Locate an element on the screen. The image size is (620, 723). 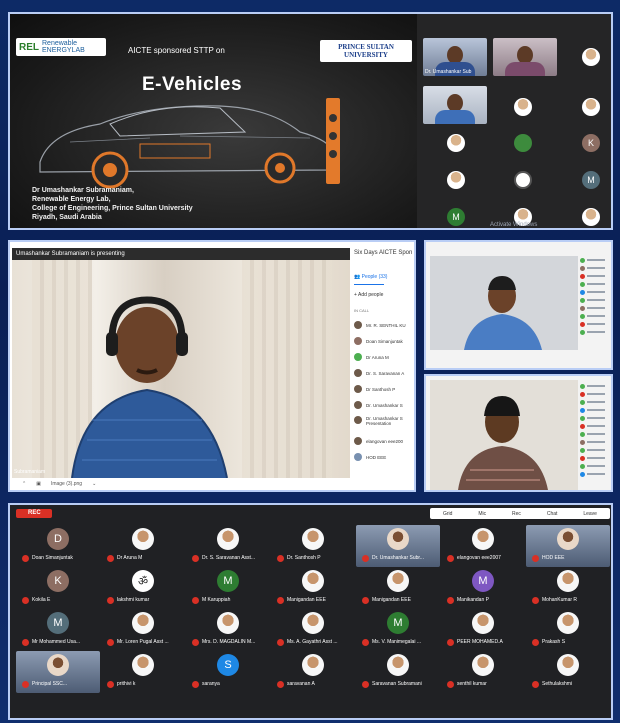
add-people-button: + Add people is located at coordinates (368, 295).